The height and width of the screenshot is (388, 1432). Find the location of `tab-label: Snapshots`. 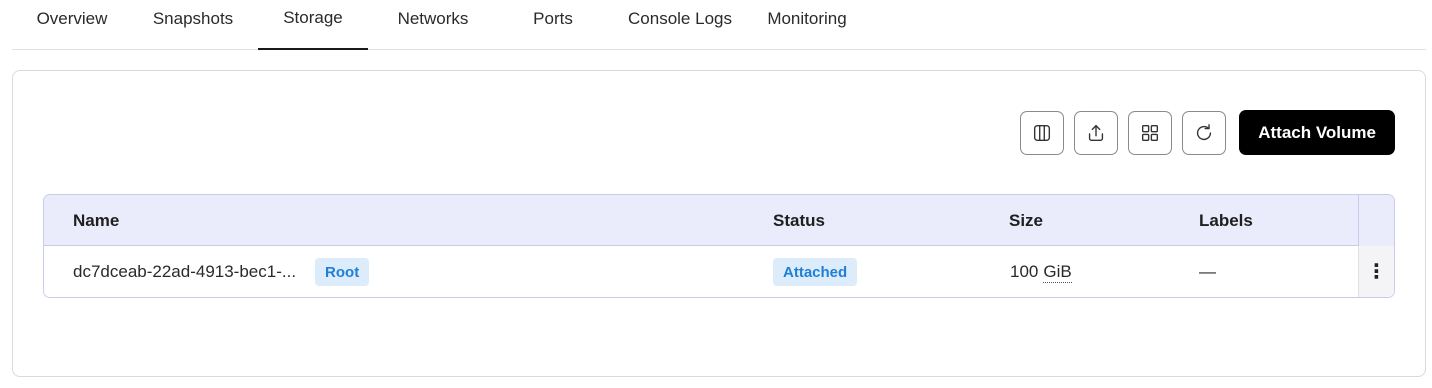

tab-label: Snapshots is located at coordinates (193, 18).